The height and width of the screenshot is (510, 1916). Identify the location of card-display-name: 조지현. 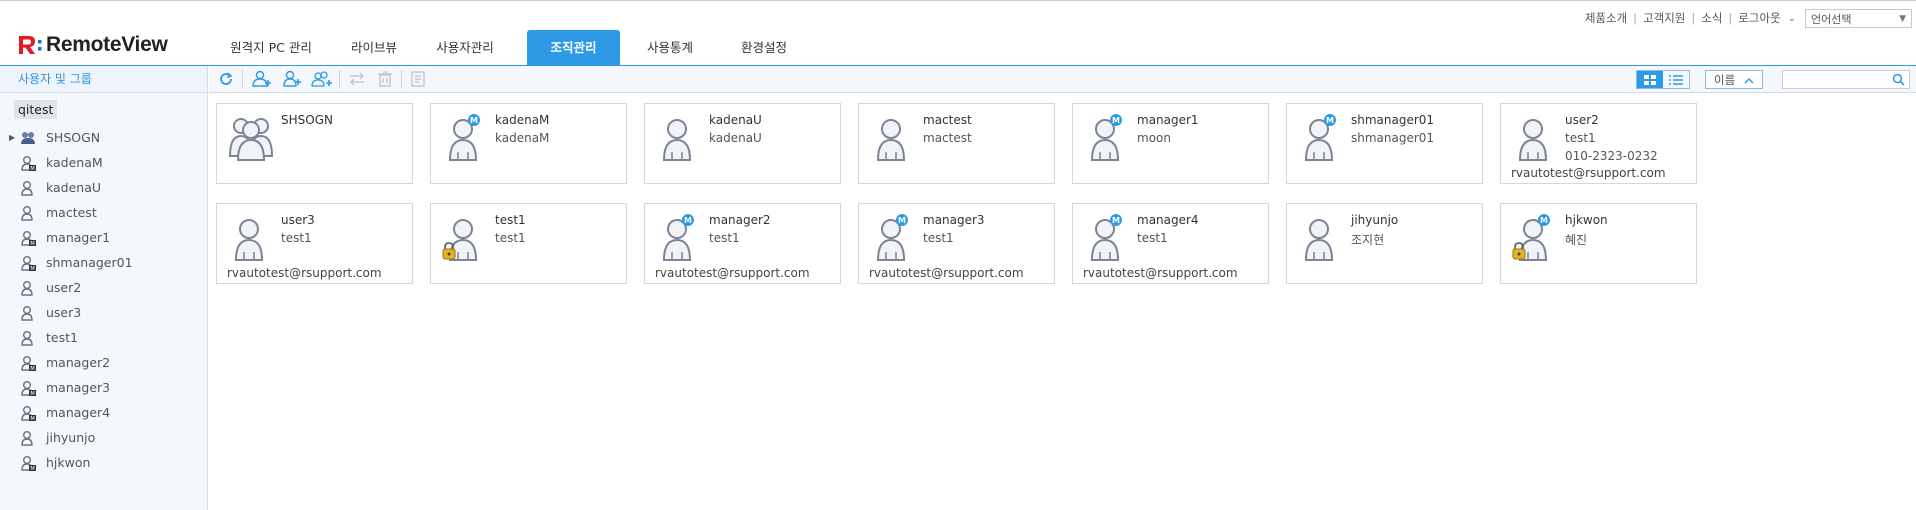
(1368, 240).